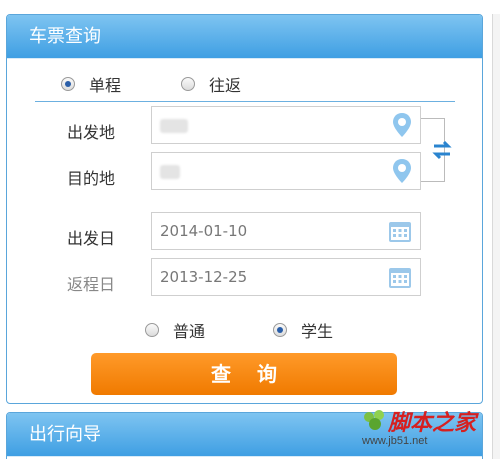 This screenshot has height=459, width=500. I want to click on swap-arrows-icon, so click(442, 150).